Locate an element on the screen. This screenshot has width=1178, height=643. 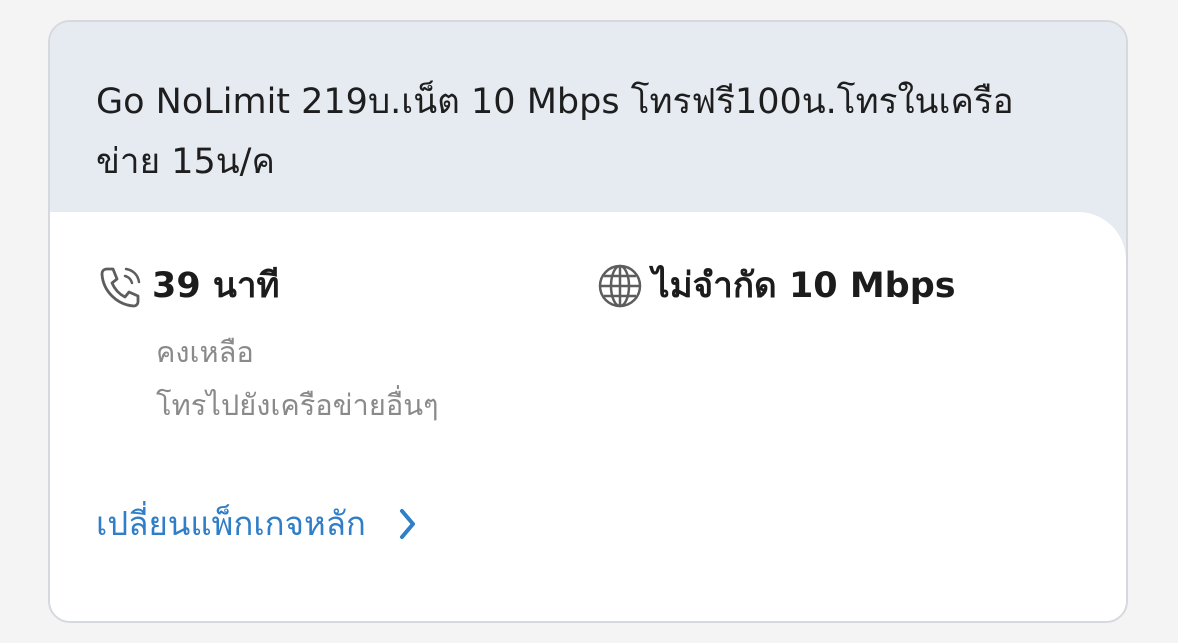
change-package-label: เปลี่ยนแพ็กเกจหลัก is located at coordinates (231, 524).